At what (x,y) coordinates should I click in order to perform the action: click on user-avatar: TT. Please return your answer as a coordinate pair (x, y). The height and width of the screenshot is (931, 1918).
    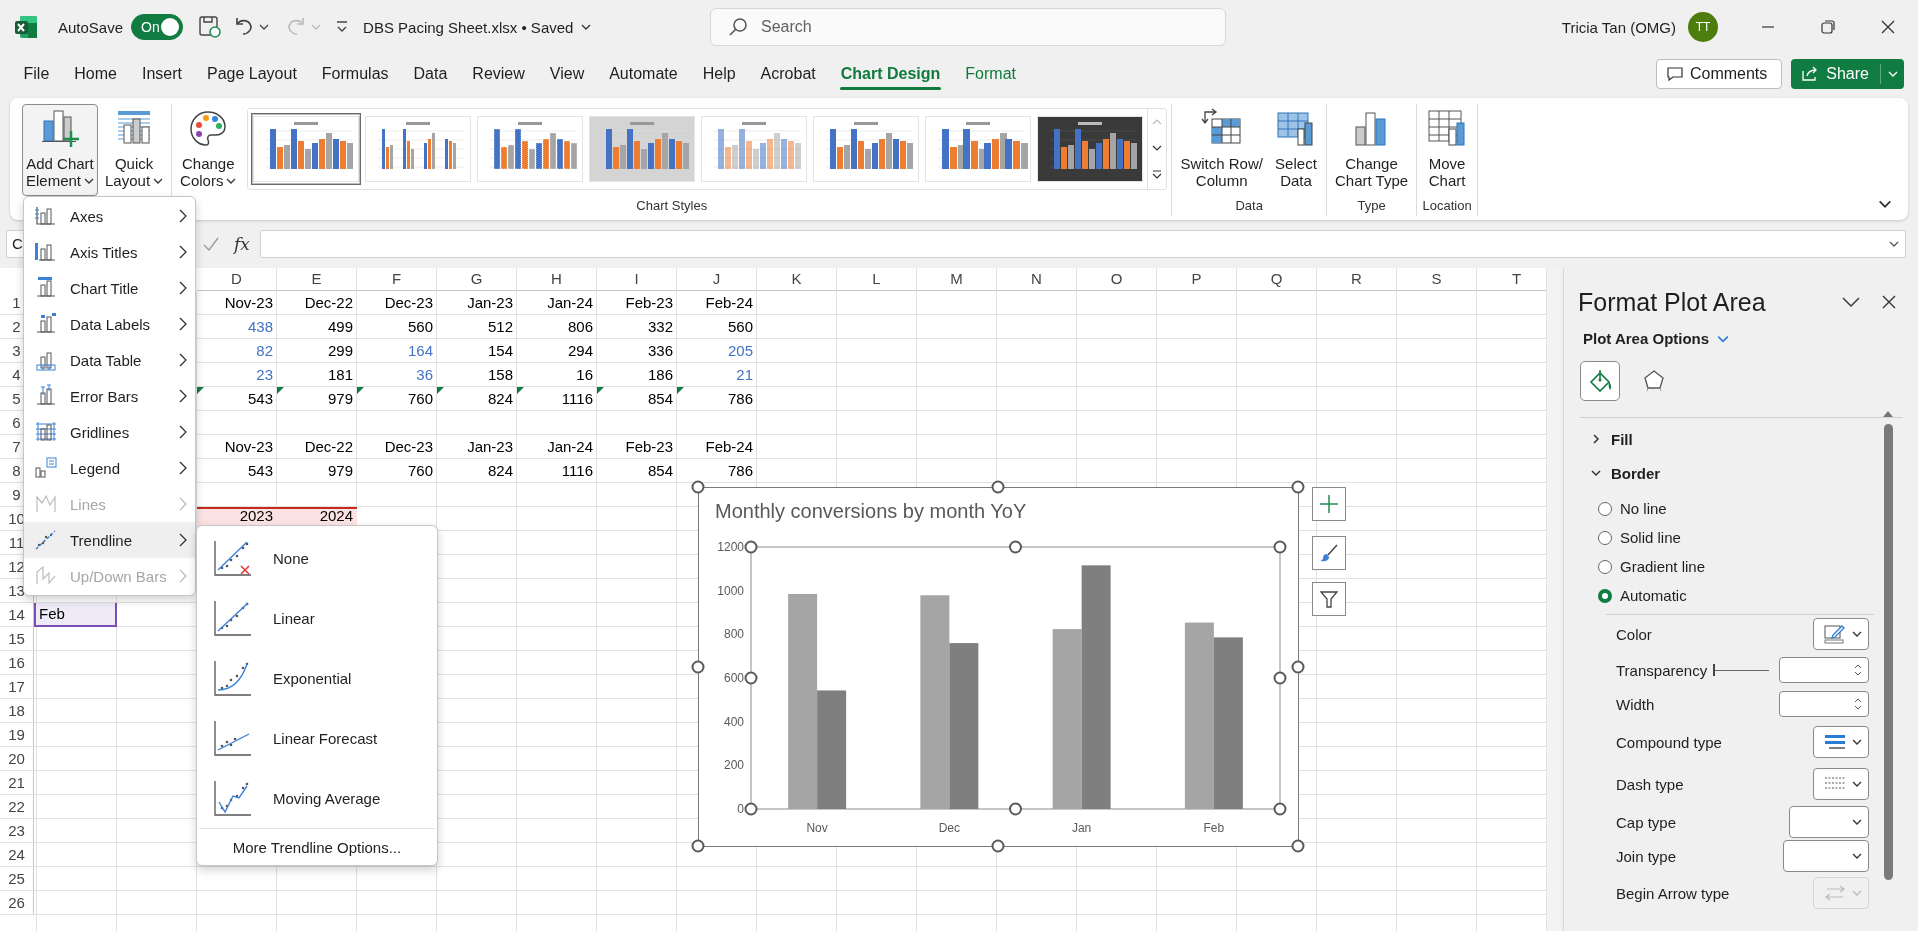
    Looking at the image, I should click on (1703, 27).